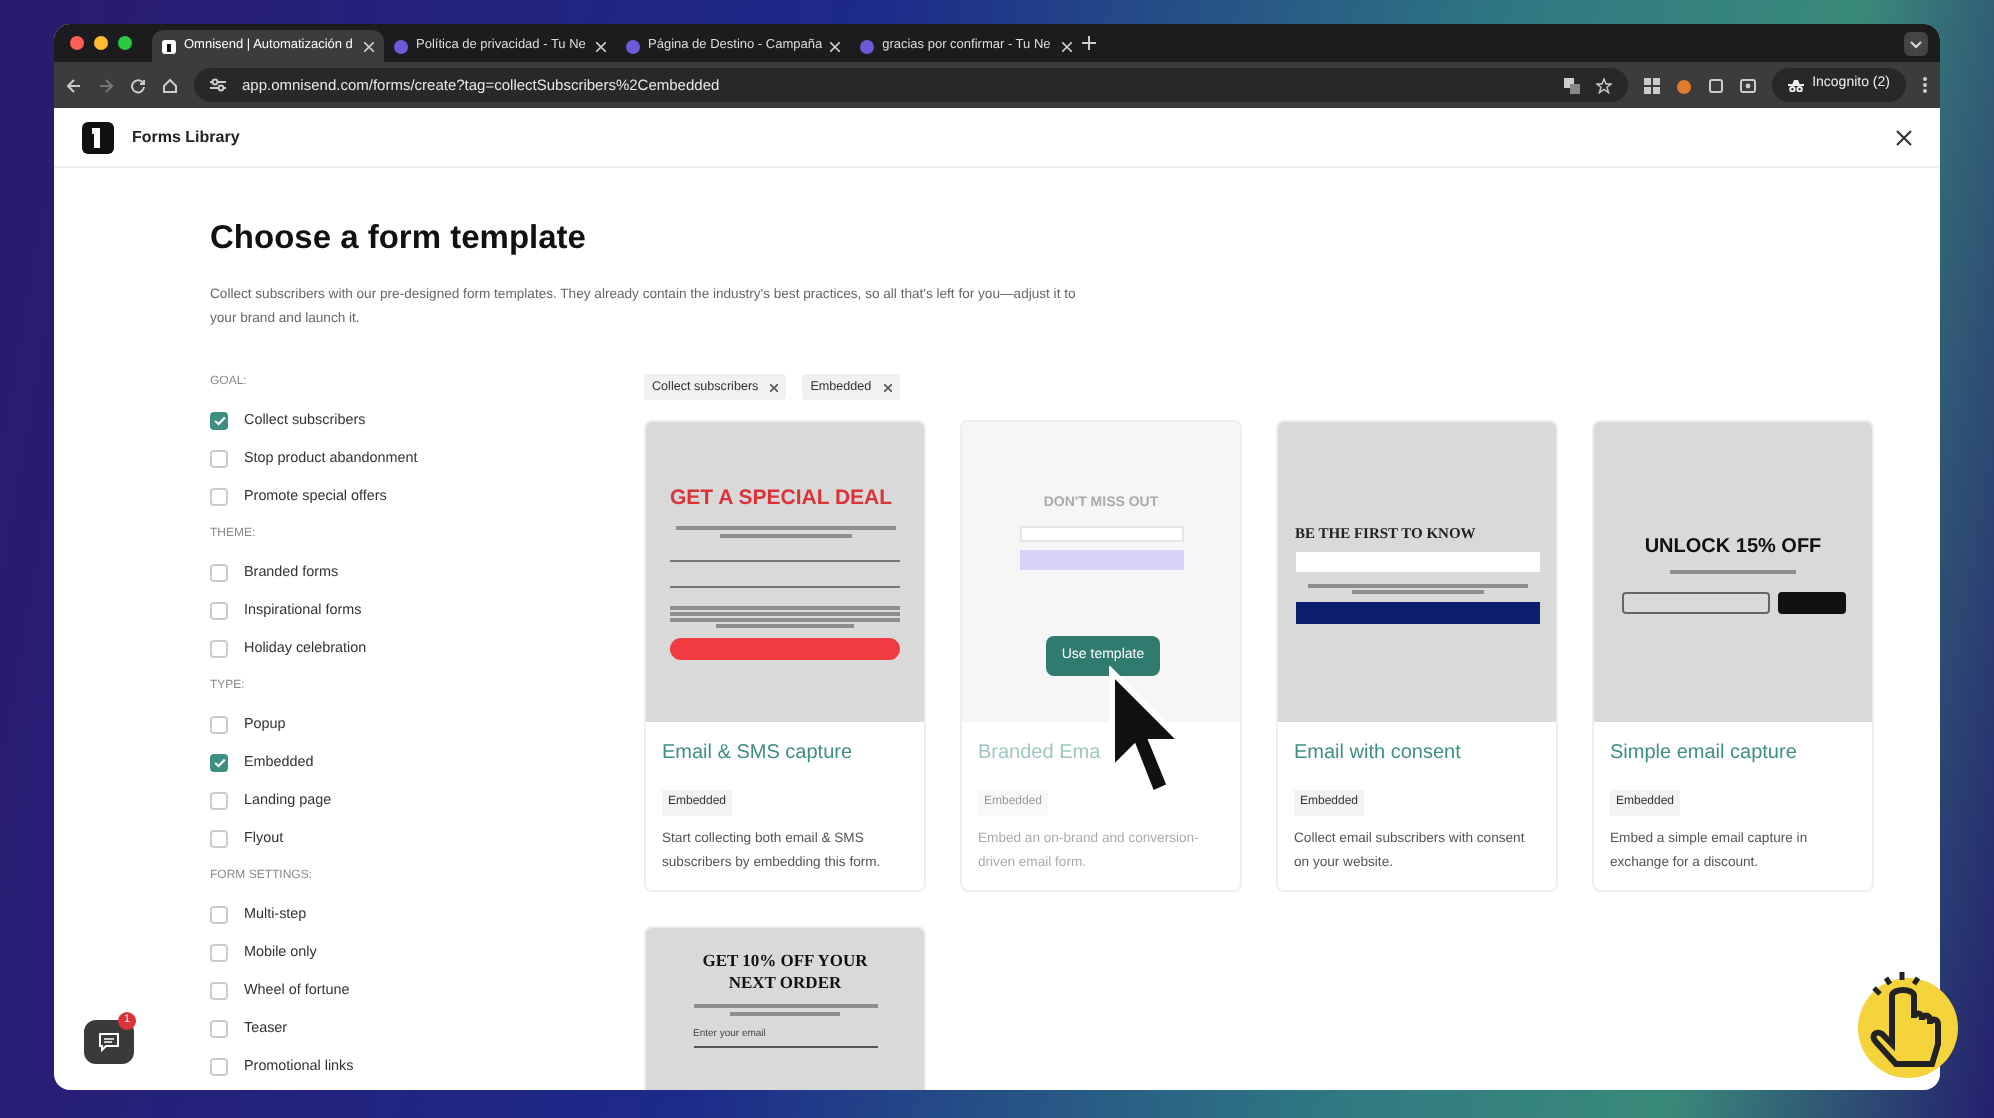  What do you see at coordinates (1925, 85) in the screenshot?
I see `more-menu-icon` at bounding box center [1925, 85].